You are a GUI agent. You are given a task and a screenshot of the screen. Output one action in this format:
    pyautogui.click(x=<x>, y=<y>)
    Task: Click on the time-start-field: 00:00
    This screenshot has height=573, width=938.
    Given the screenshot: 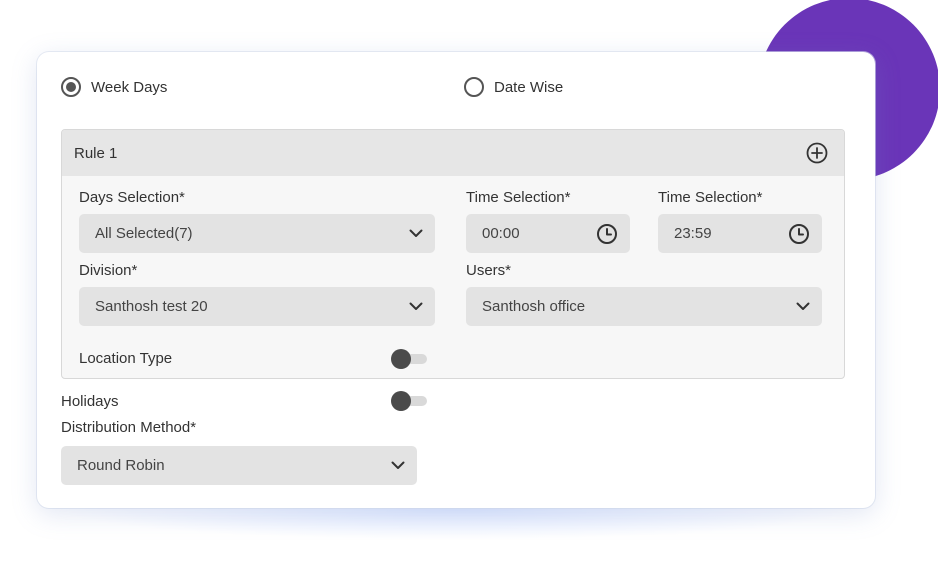 What is the action you would take?
    pyautogui.click(x=548, y=233)
    